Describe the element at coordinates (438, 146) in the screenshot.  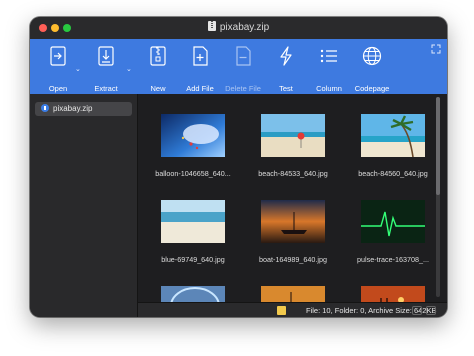
I see `scrollbar-thumb` at that location.